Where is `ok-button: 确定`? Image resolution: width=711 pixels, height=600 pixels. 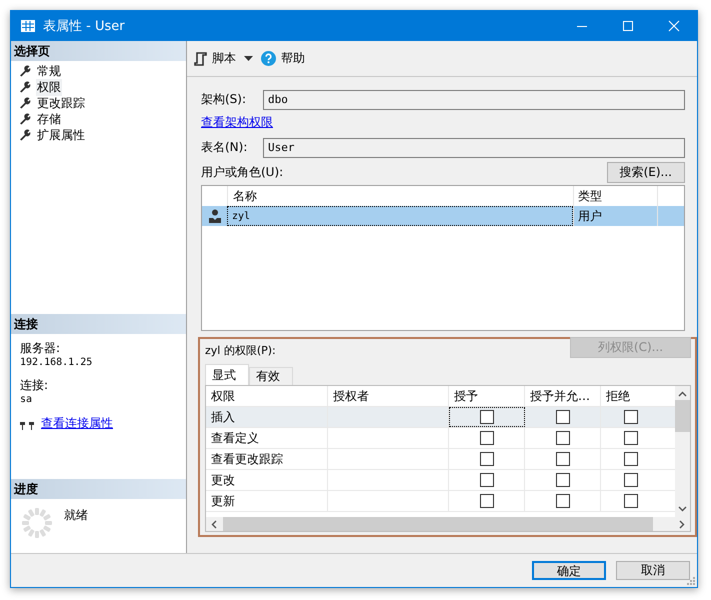
ok-button: 确定 is located at coordinates (569, 570).